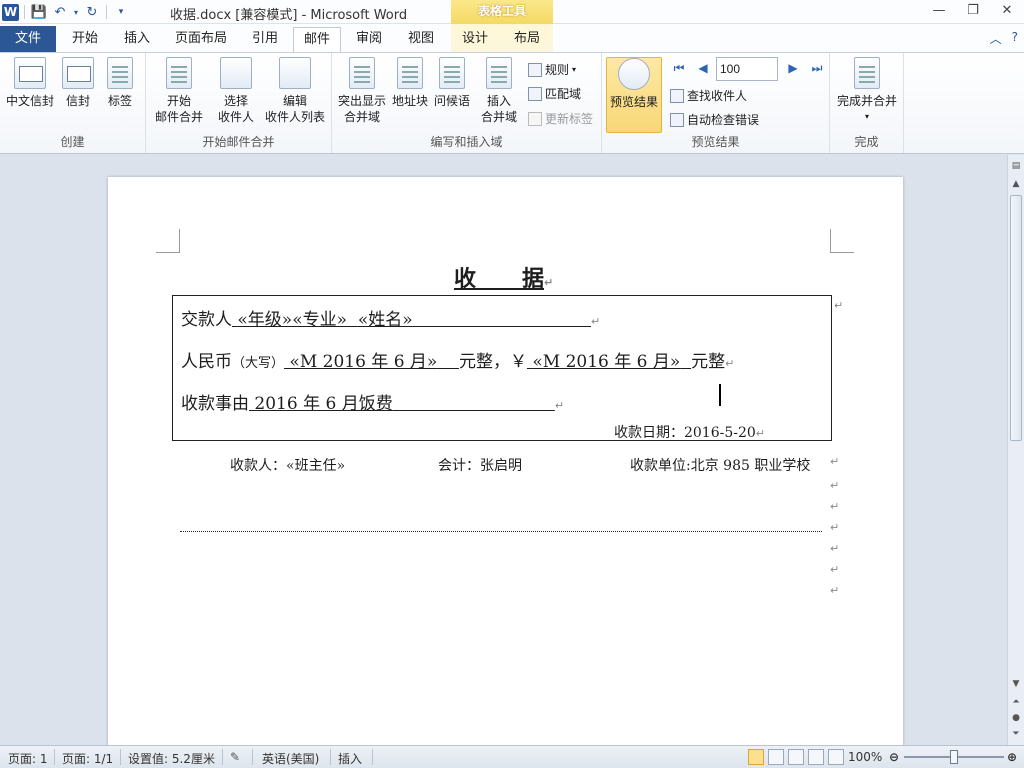 This screenshot has width=1024, height=768. Describe the element at coordinates (939, 11) in the screenshot. I see `minimize-button: —` at that location.